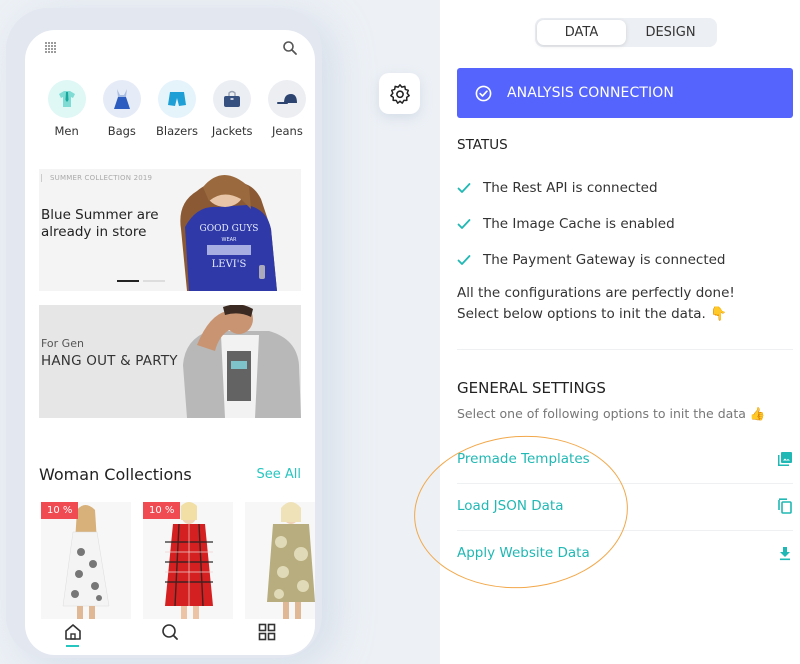  What do you see at coordinates (230, 240) in the screenshot?
I see `svg-text: WEAR` at bounding box center [230, 240].